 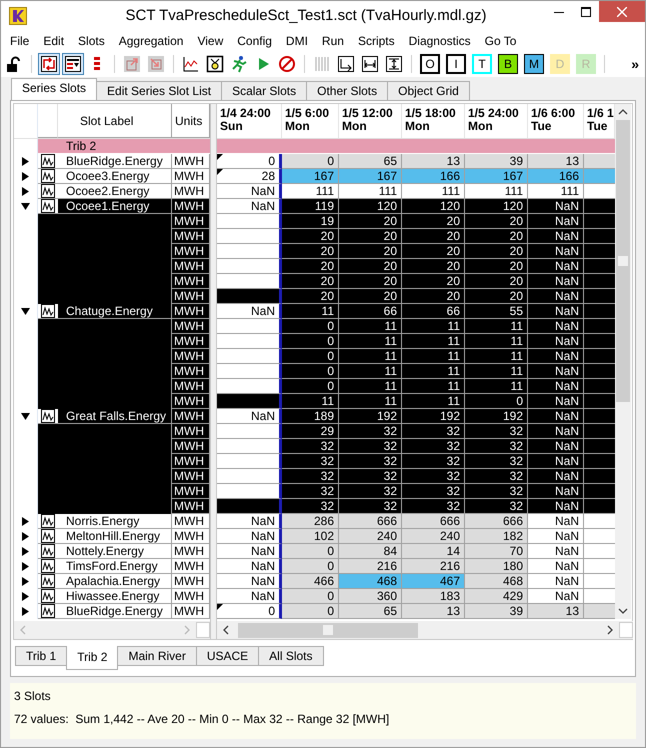 What do you see at coordinates (430, 64) in the screenshot?
I see `letter-button: O` at bounding box center [430, 64].